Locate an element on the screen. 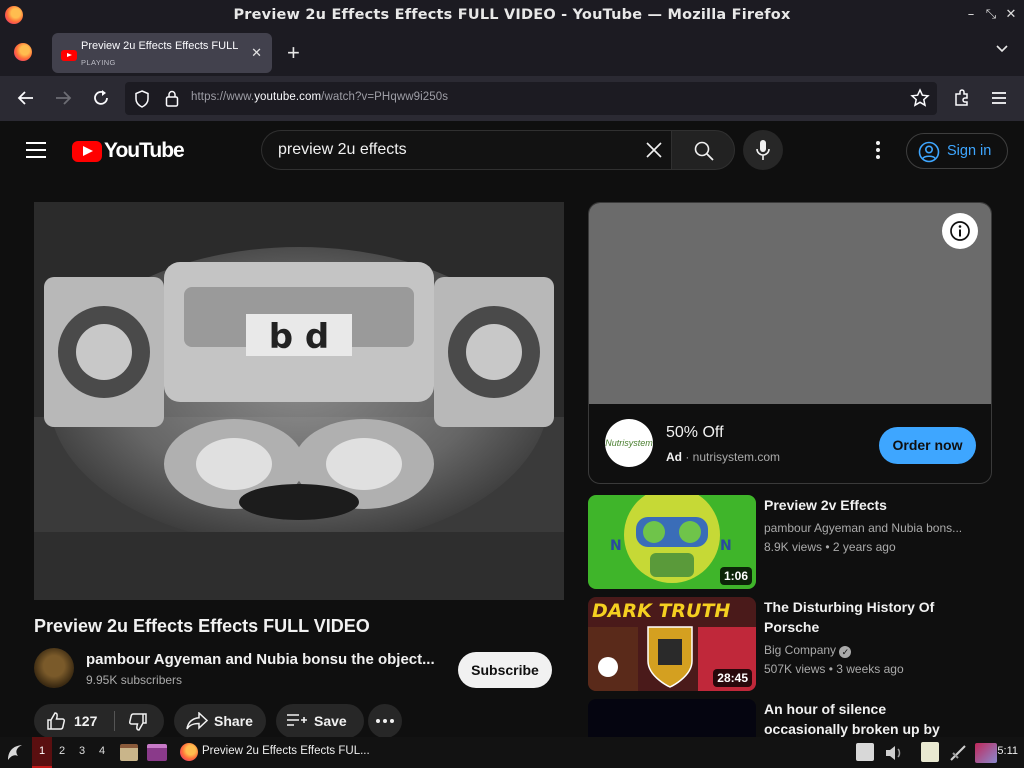 This screenshot has height=768, width=1024. network-disconnected-icon is located at coordinates (958, 753).